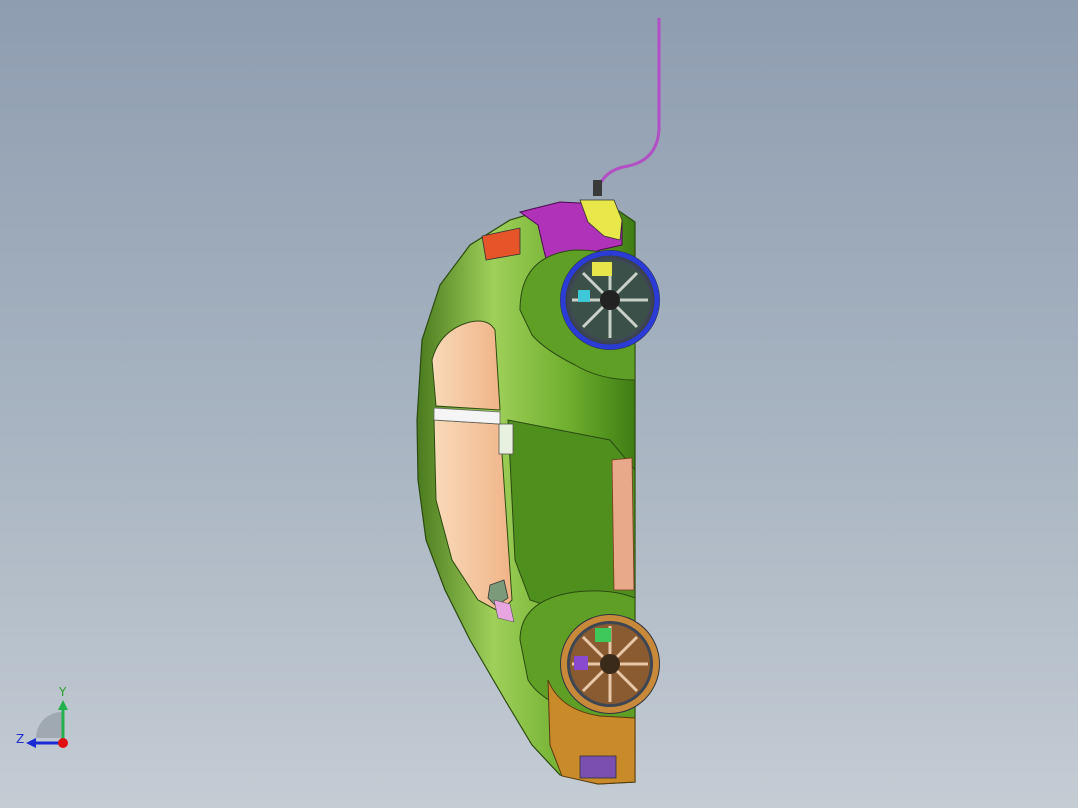  Describe the element at coordinates (628, 104) in the screenshot. I see `antenna-cable` at that location.